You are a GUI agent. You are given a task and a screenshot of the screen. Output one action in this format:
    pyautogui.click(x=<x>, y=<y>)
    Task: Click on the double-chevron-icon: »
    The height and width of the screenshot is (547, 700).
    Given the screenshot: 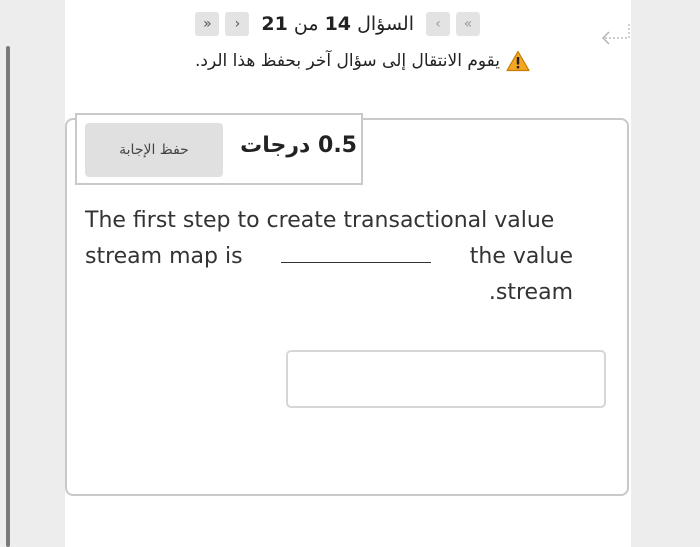 What is the action you would take?
    pyautogui.click(x=468, y=24)
    